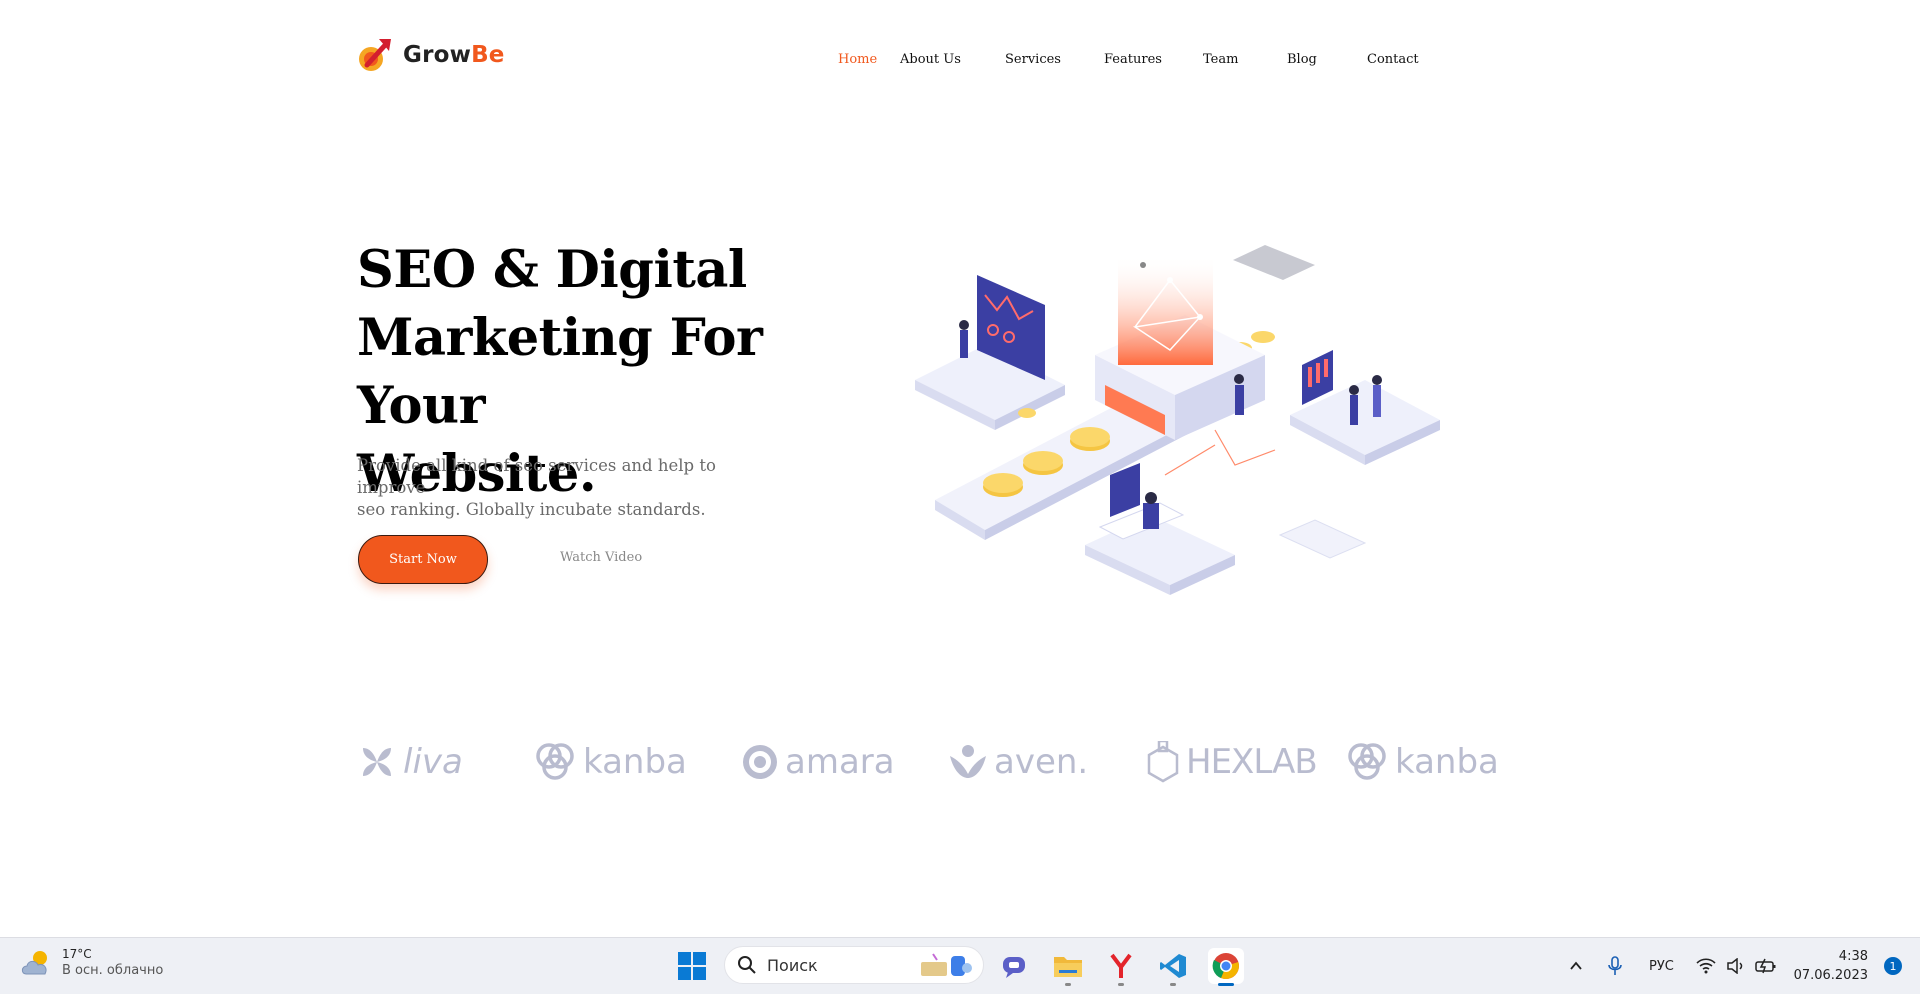  What do you see at coordinates (1133, 59) in the screenshot?
I see `nav-features: Features` at bounding box center [1133, 59].